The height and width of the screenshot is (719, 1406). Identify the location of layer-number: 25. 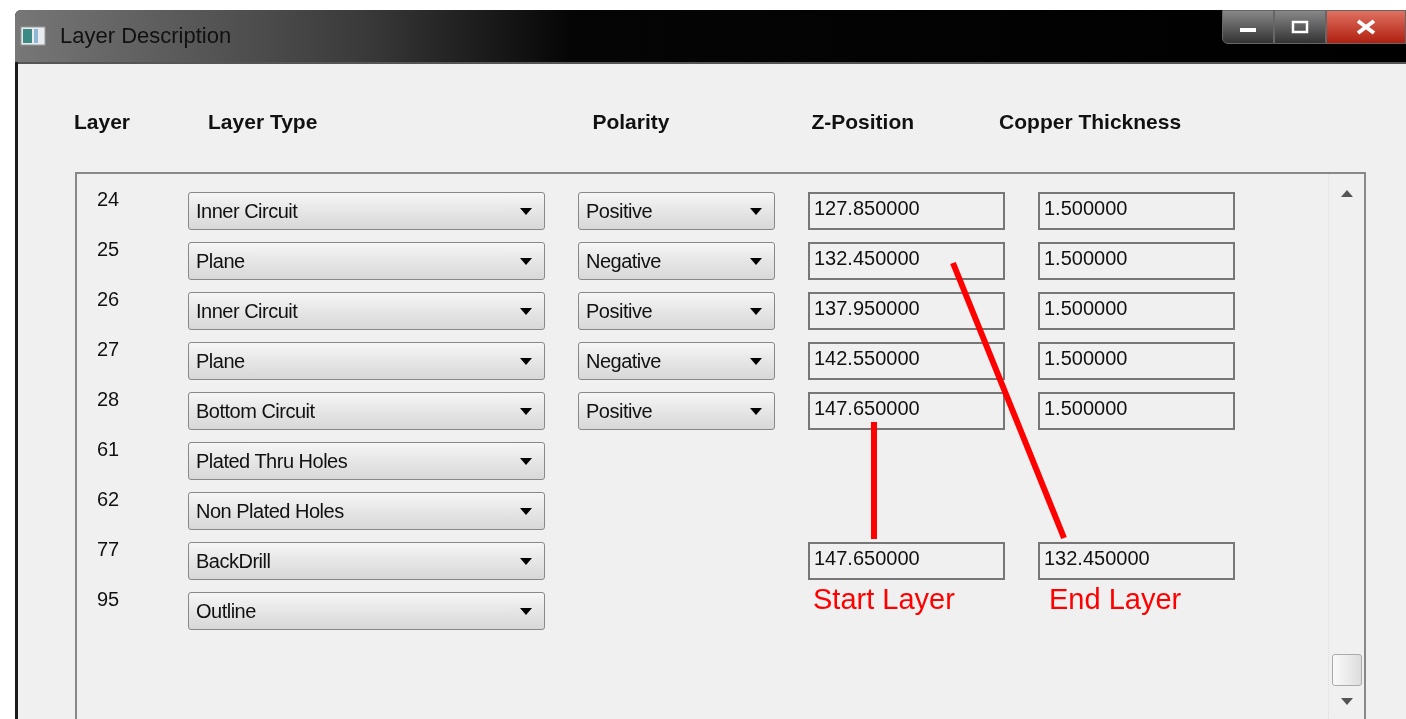
(108, 249).